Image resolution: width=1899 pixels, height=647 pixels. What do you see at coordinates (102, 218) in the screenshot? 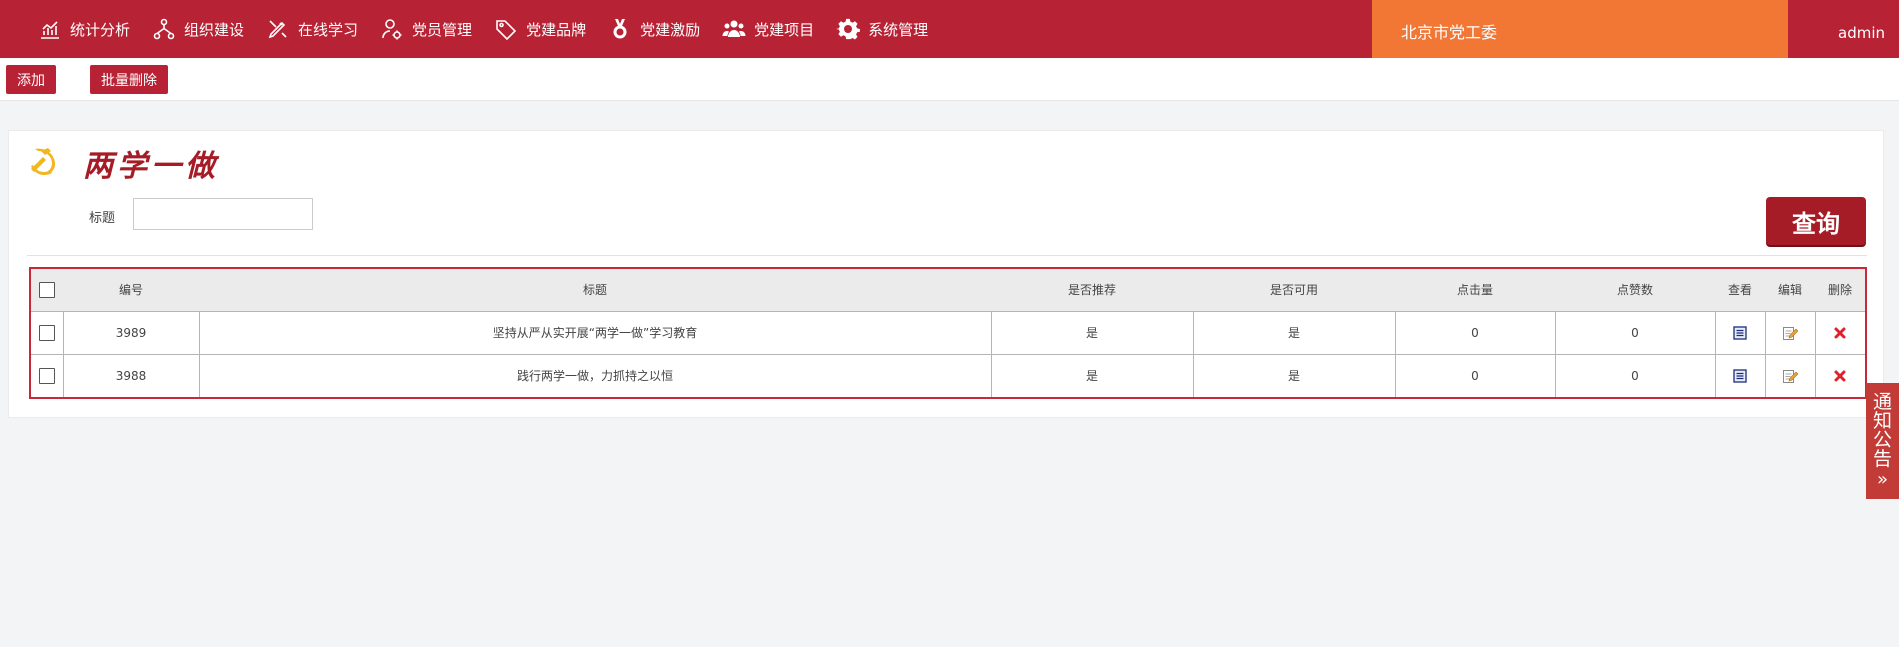
I see `title-filter-label: 标题` at bounding box center [102, 218].